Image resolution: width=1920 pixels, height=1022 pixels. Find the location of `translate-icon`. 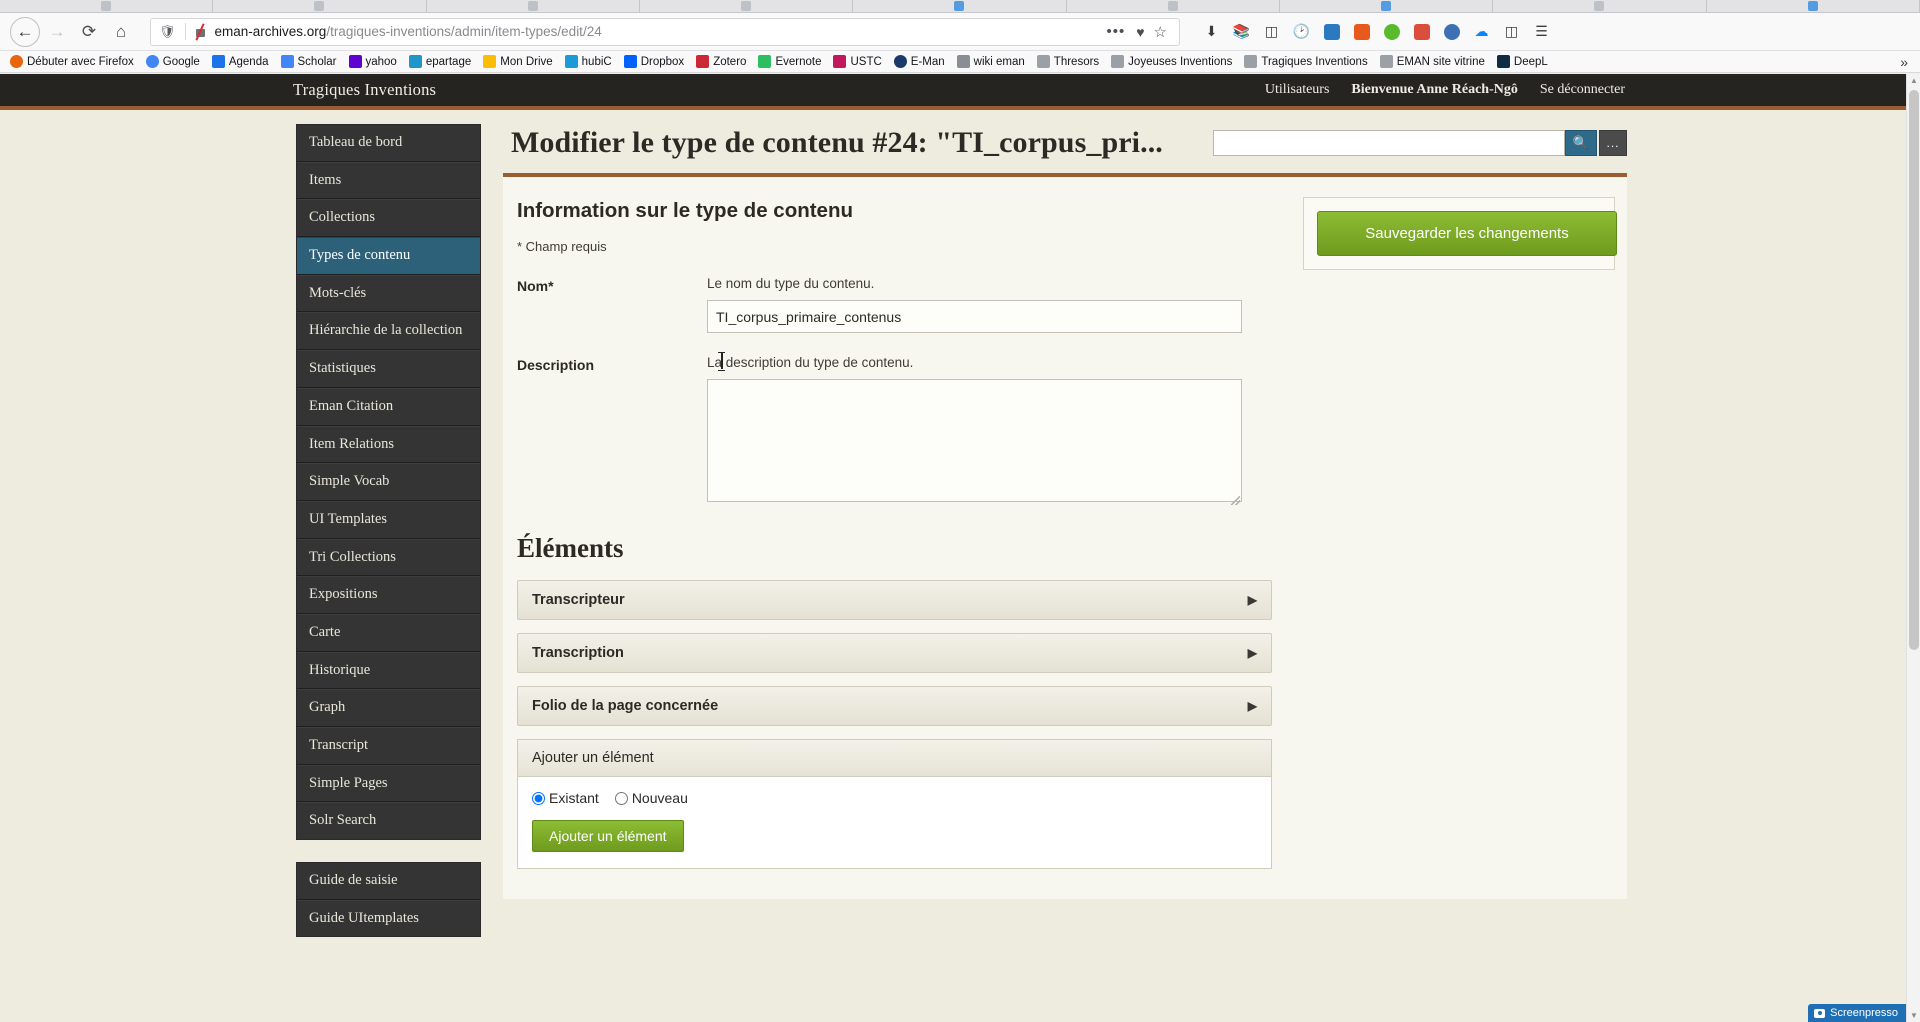

translate-icon is located at coordinates (1361, 31).